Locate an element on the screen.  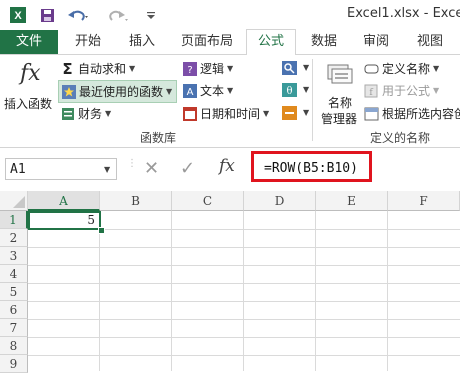
save-icon is located at coordinates (47, 15).